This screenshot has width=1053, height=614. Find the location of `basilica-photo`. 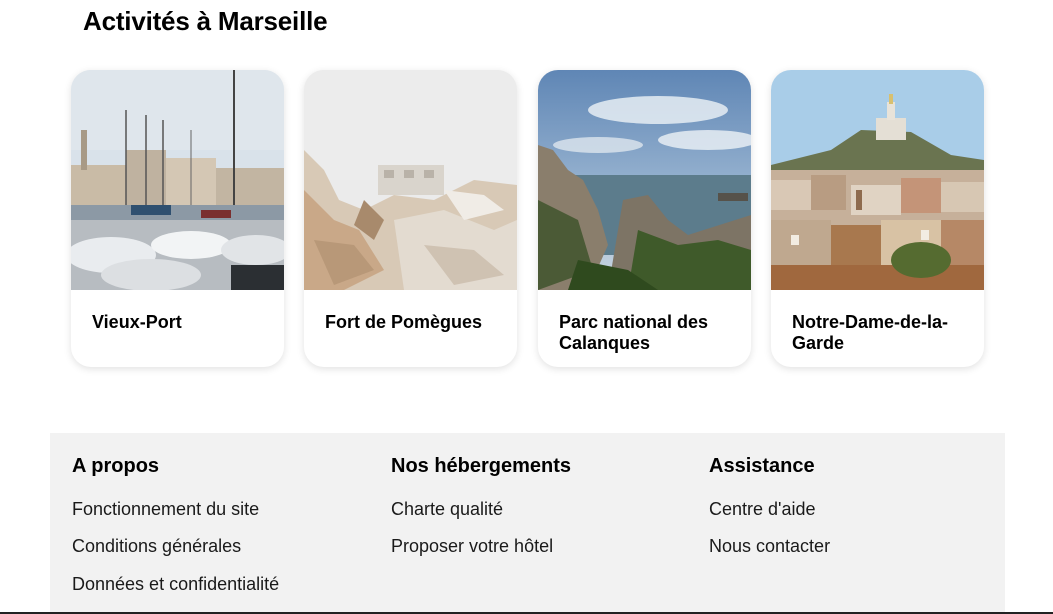

basilica-photo is located at coordinates (877, 180).